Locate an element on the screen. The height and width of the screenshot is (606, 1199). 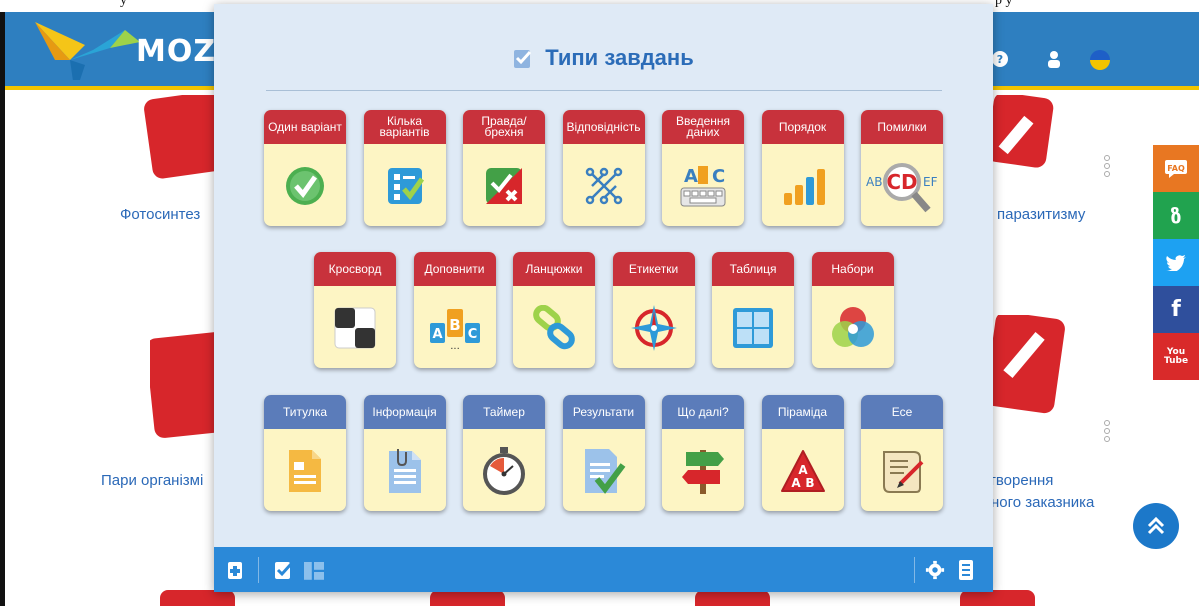
twitter-button is located at coordinates (1176, 262).